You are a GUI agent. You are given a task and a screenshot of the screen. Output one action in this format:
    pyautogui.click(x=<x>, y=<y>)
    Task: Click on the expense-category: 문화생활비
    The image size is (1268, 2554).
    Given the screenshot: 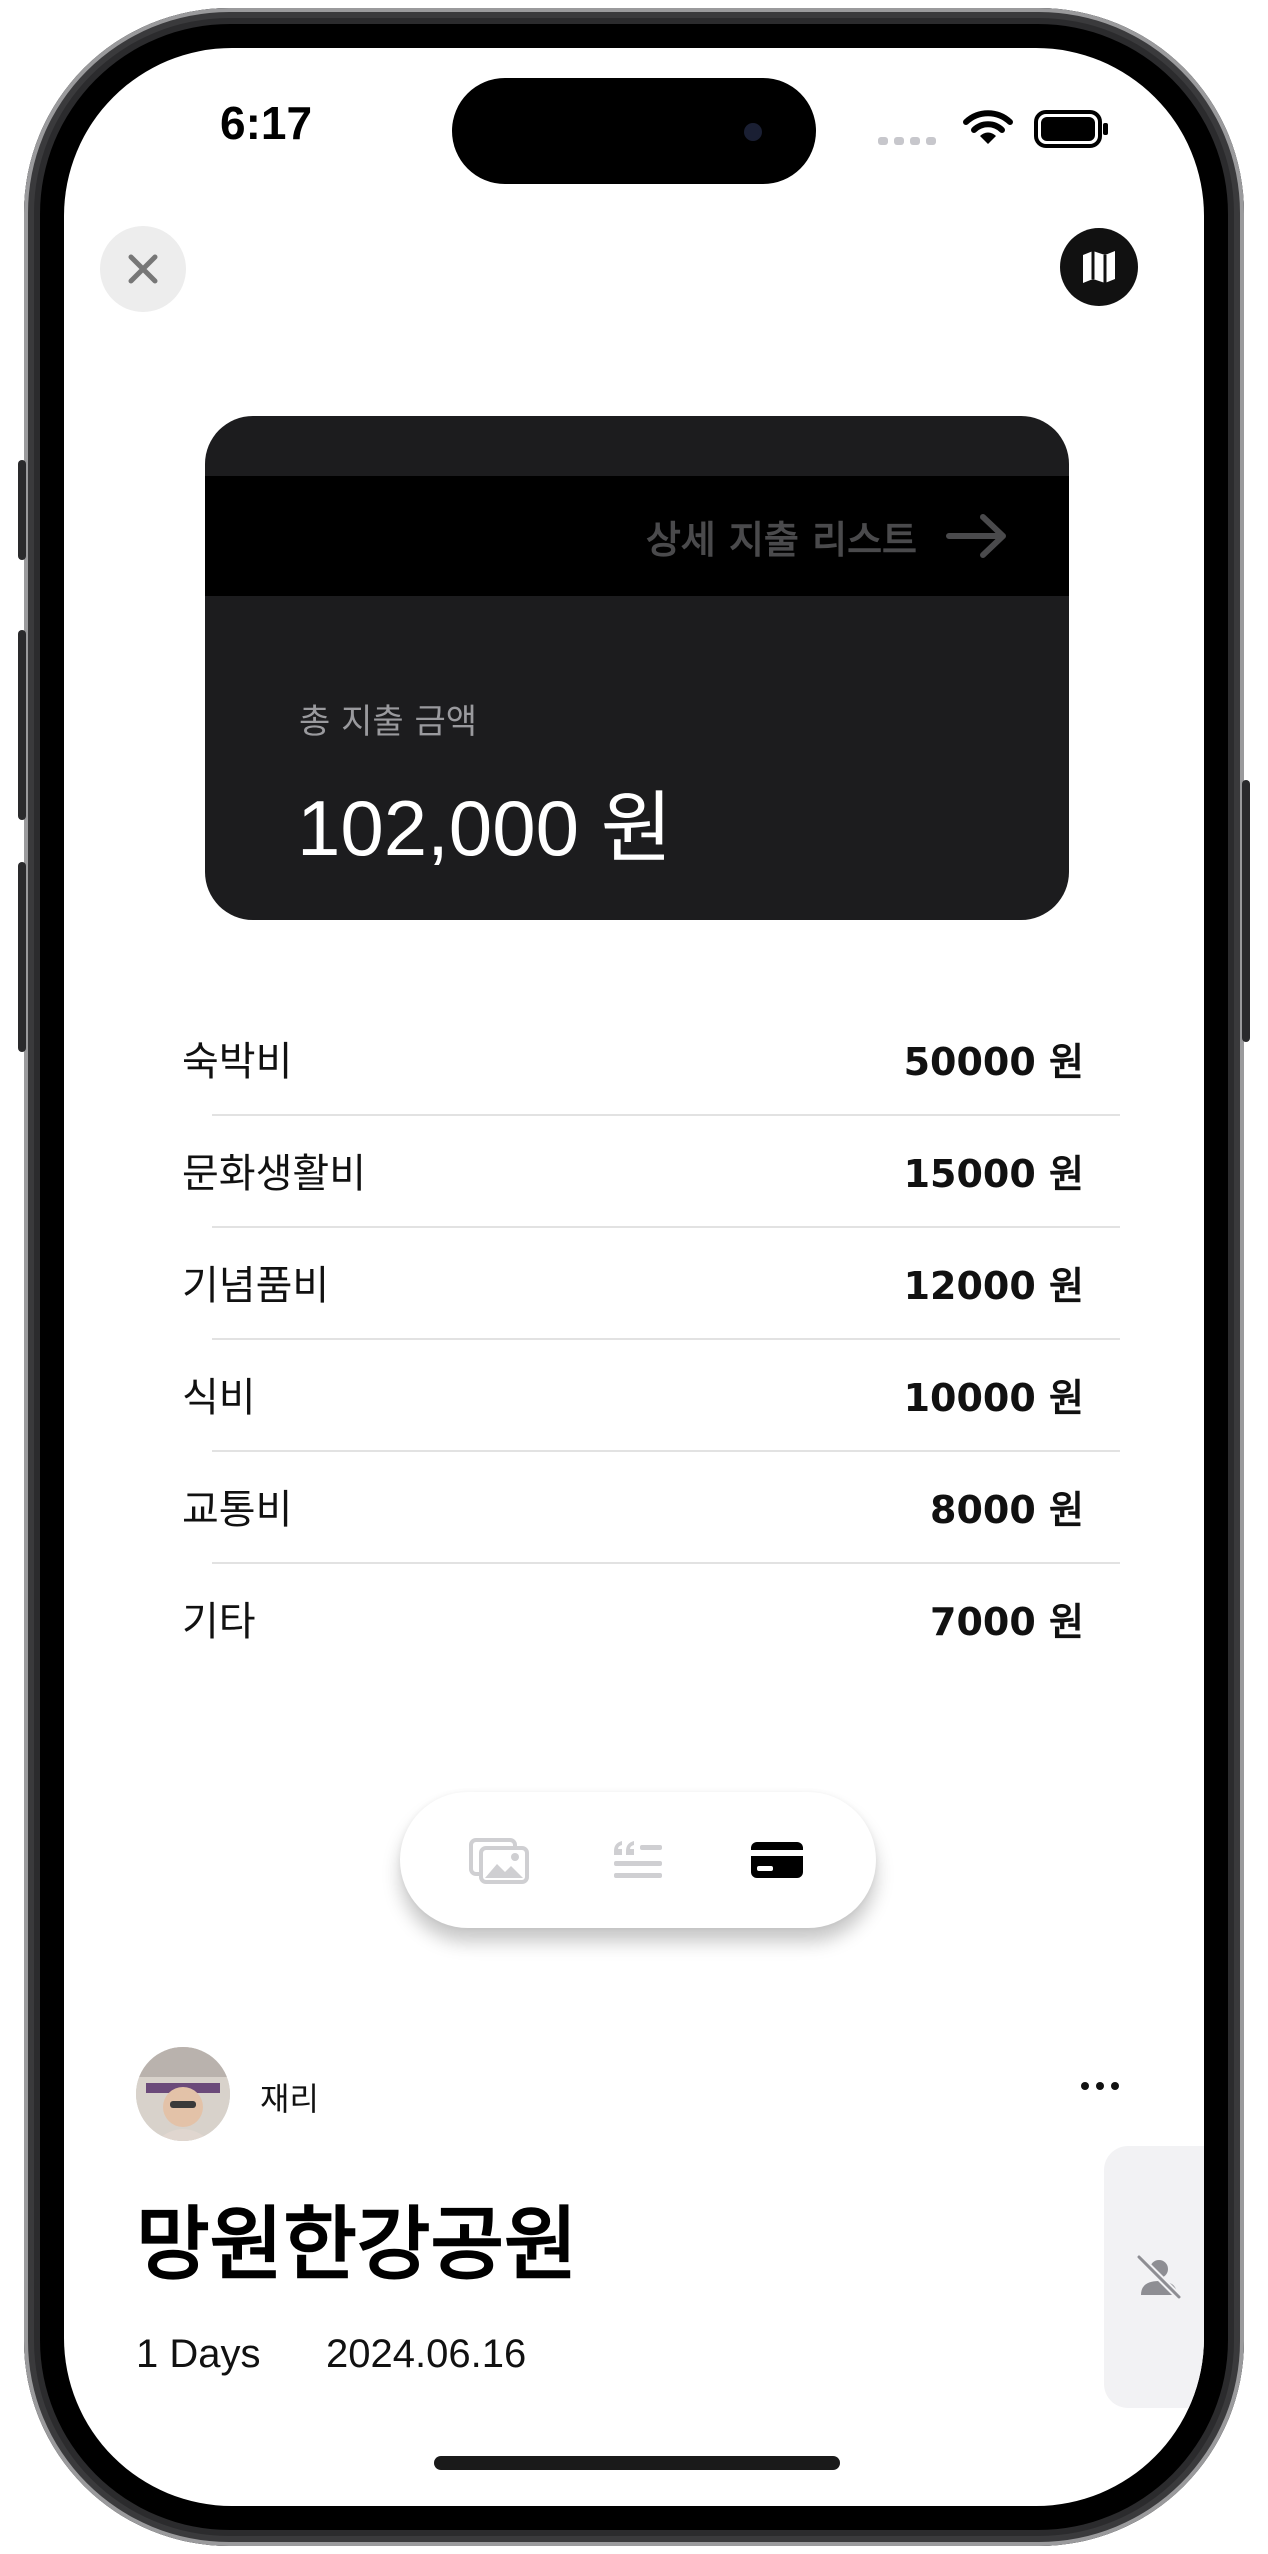 What is the action you would take?
    pyautogui.click(x=274, y=1174)
    